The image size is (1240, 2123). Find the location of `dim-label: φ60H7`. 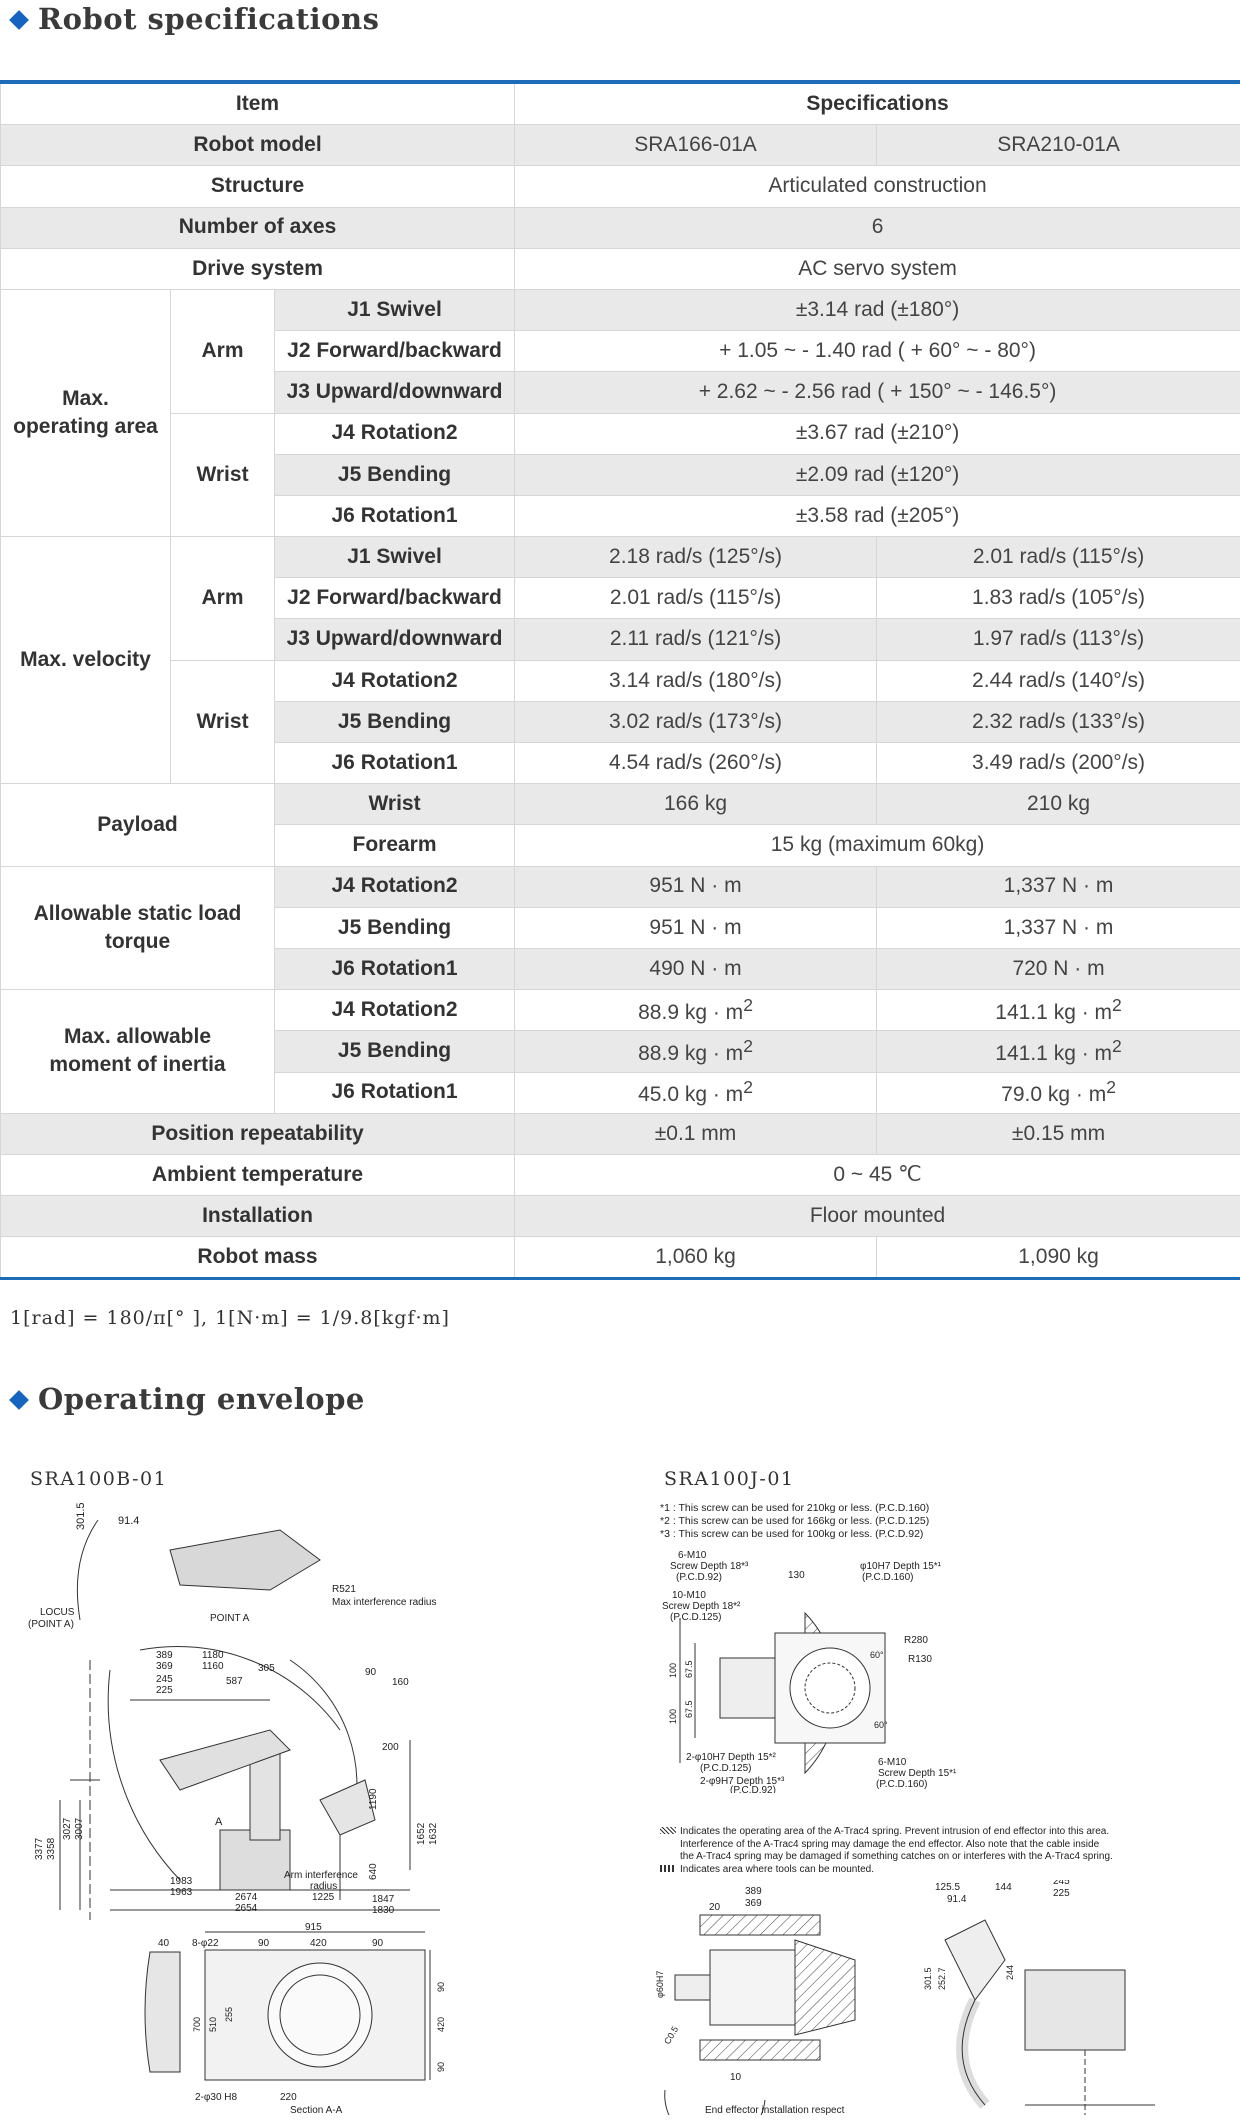

dim-label: φ60H7 is located at coordinates (660, 1984).